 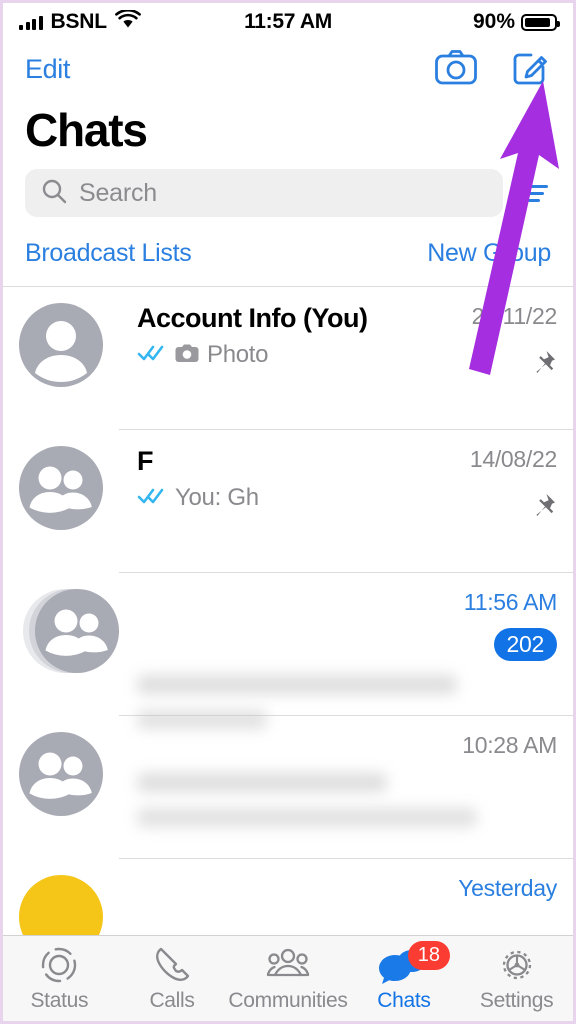 I want to click on chats-unread-badge: 18, so click(x=428, y=955).